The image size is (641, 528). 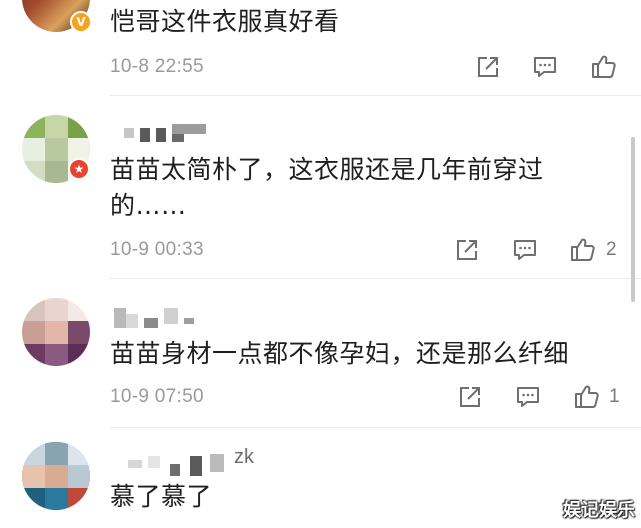 I want to click on comment-divider, so click(x=375, y=278).